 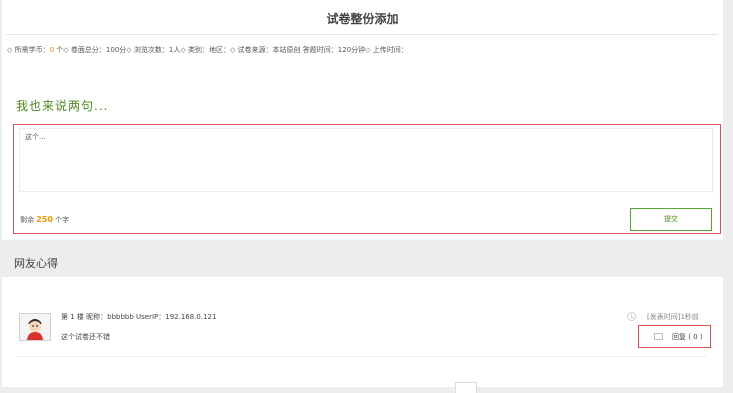 I want to click on meta-prefix: ◇ 所需学币：, so click(x=28, y=50).